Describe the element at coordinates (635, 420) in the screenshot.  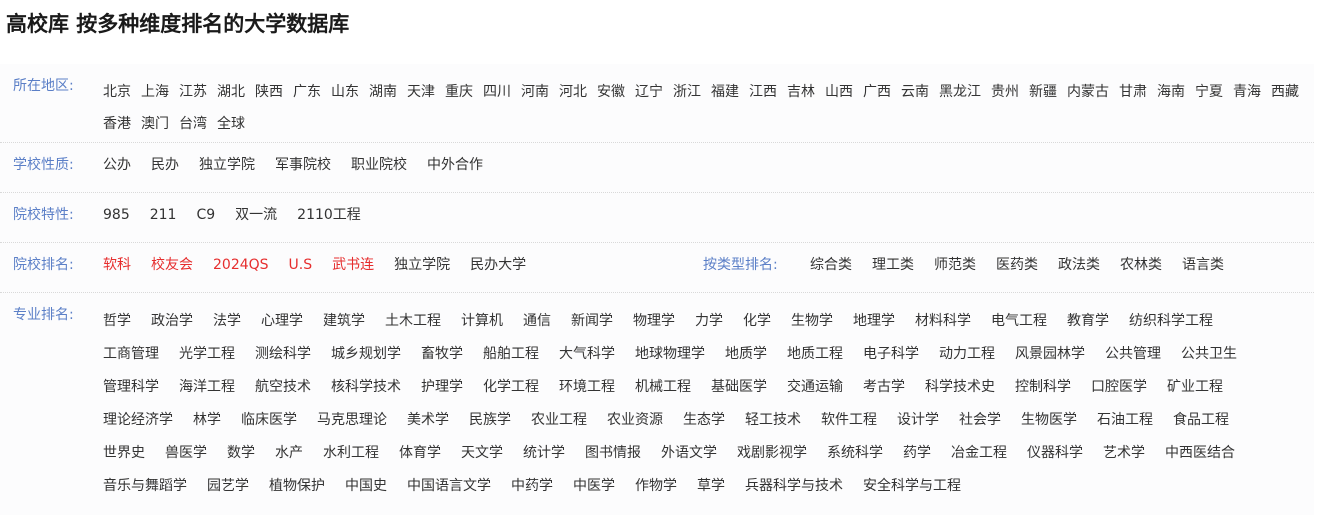
I see `major-filter-item: 农业资源` at that location.